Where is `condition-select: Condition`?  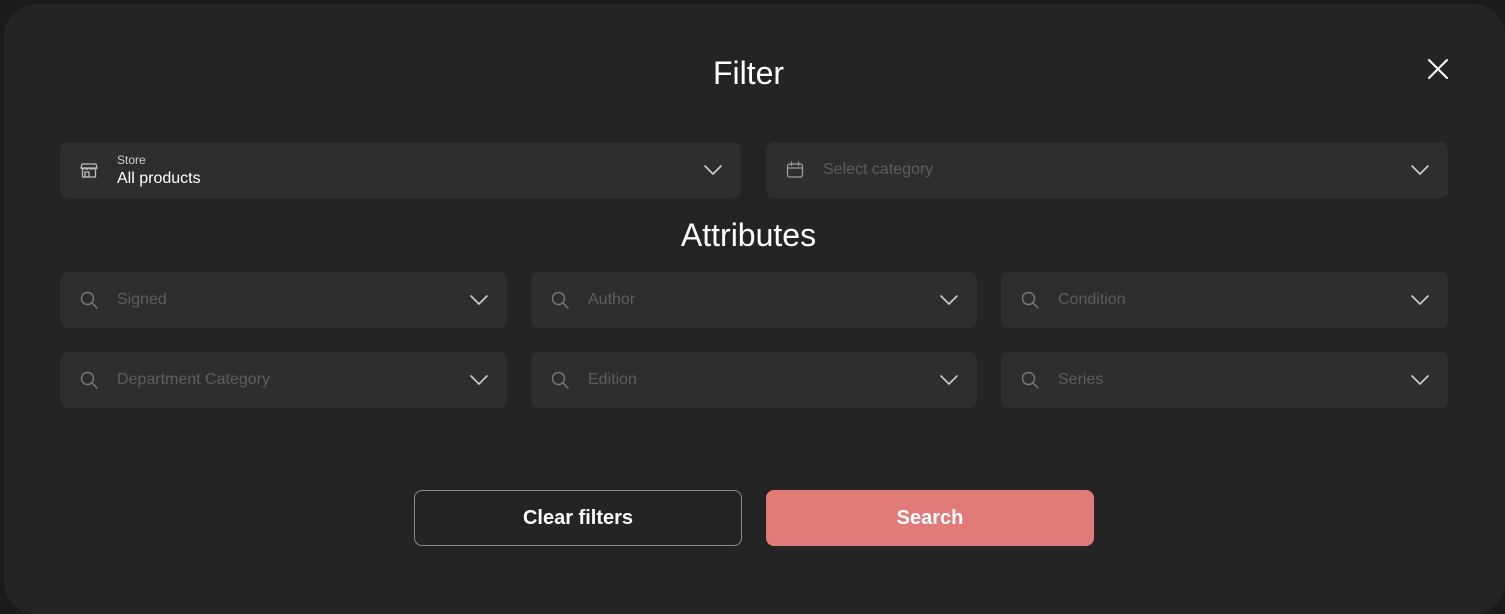
condition-select: Condition is located at coordinates (1224, 300).